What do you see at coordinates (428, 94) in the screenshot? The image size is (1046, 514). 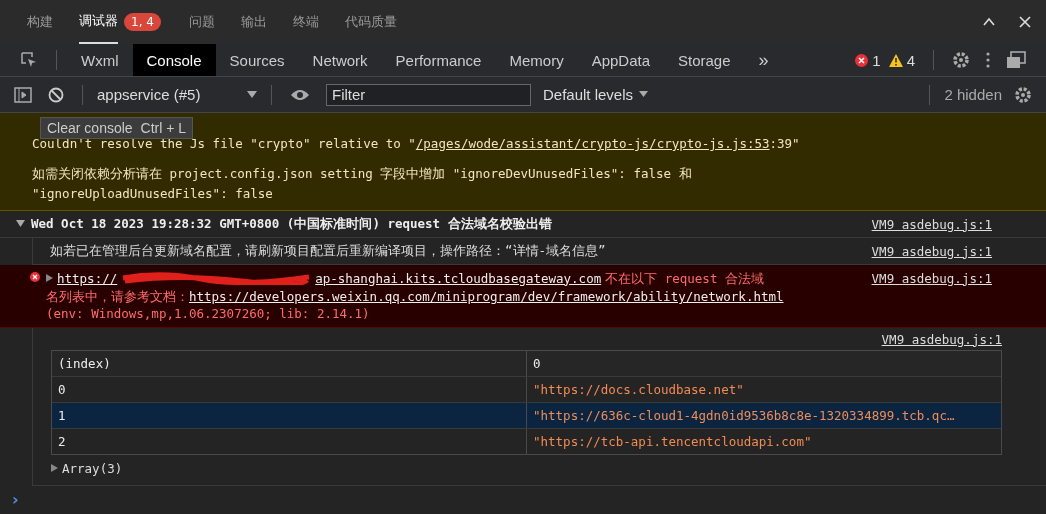 I see `filter-field: Filter` at bounding box center [428, 94].